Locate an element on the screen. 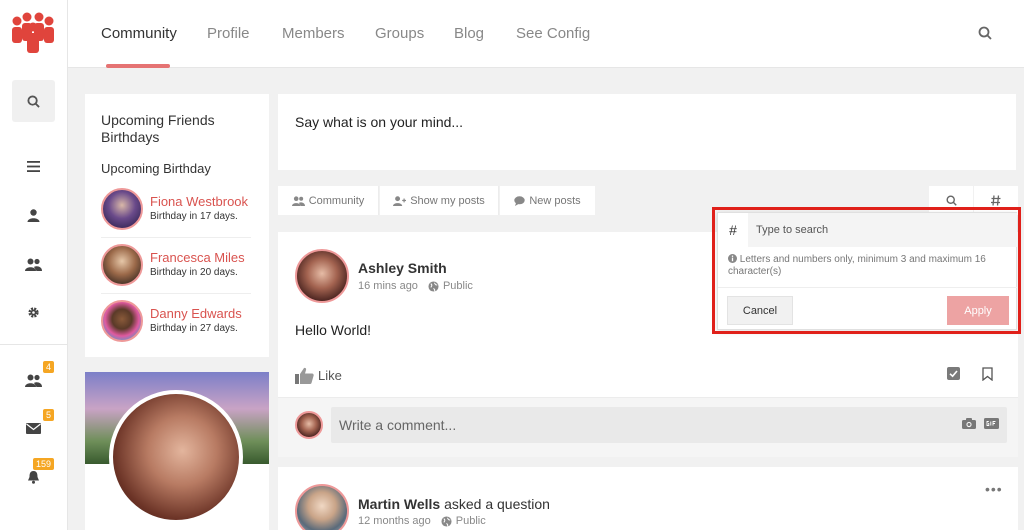 This screenshot has width=1024, height=530. rail-profile-button is located at coordinates (33, 215).